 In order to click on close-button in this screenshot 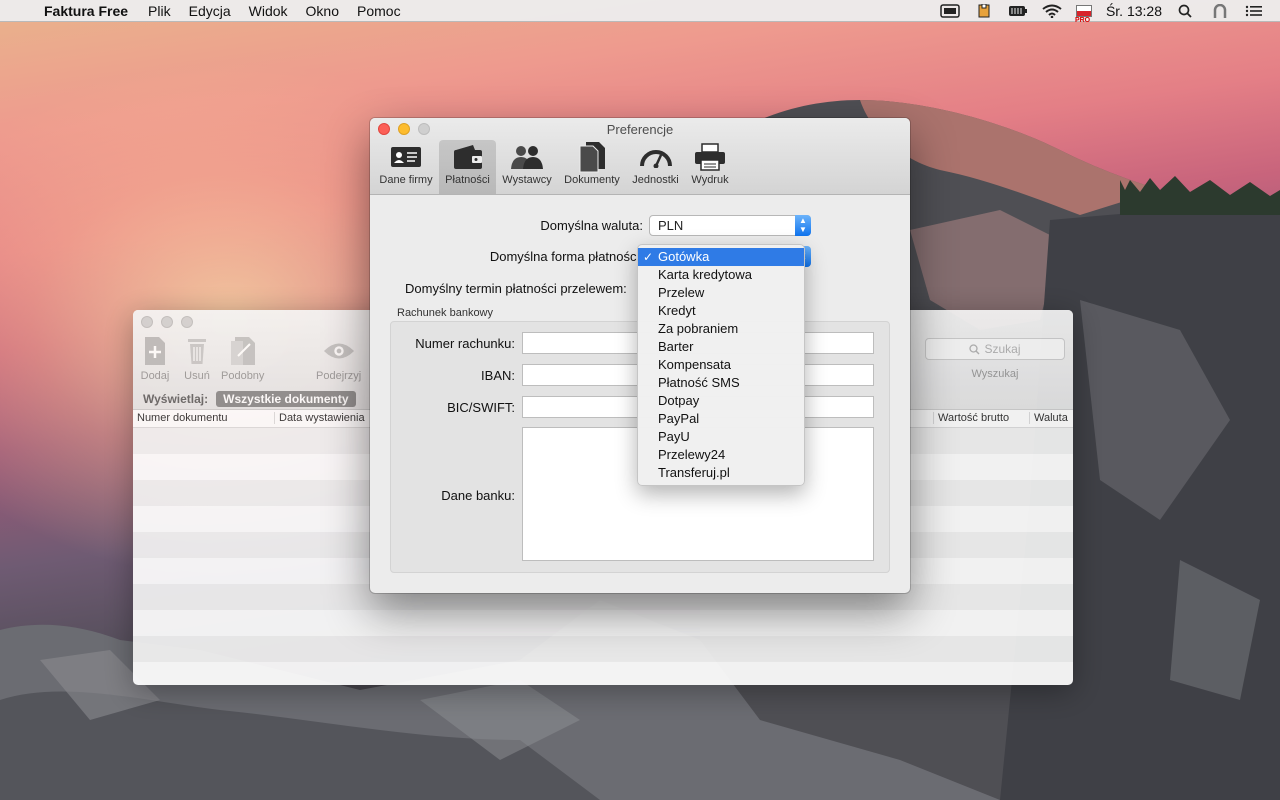, I will do `click(147, 322)`.